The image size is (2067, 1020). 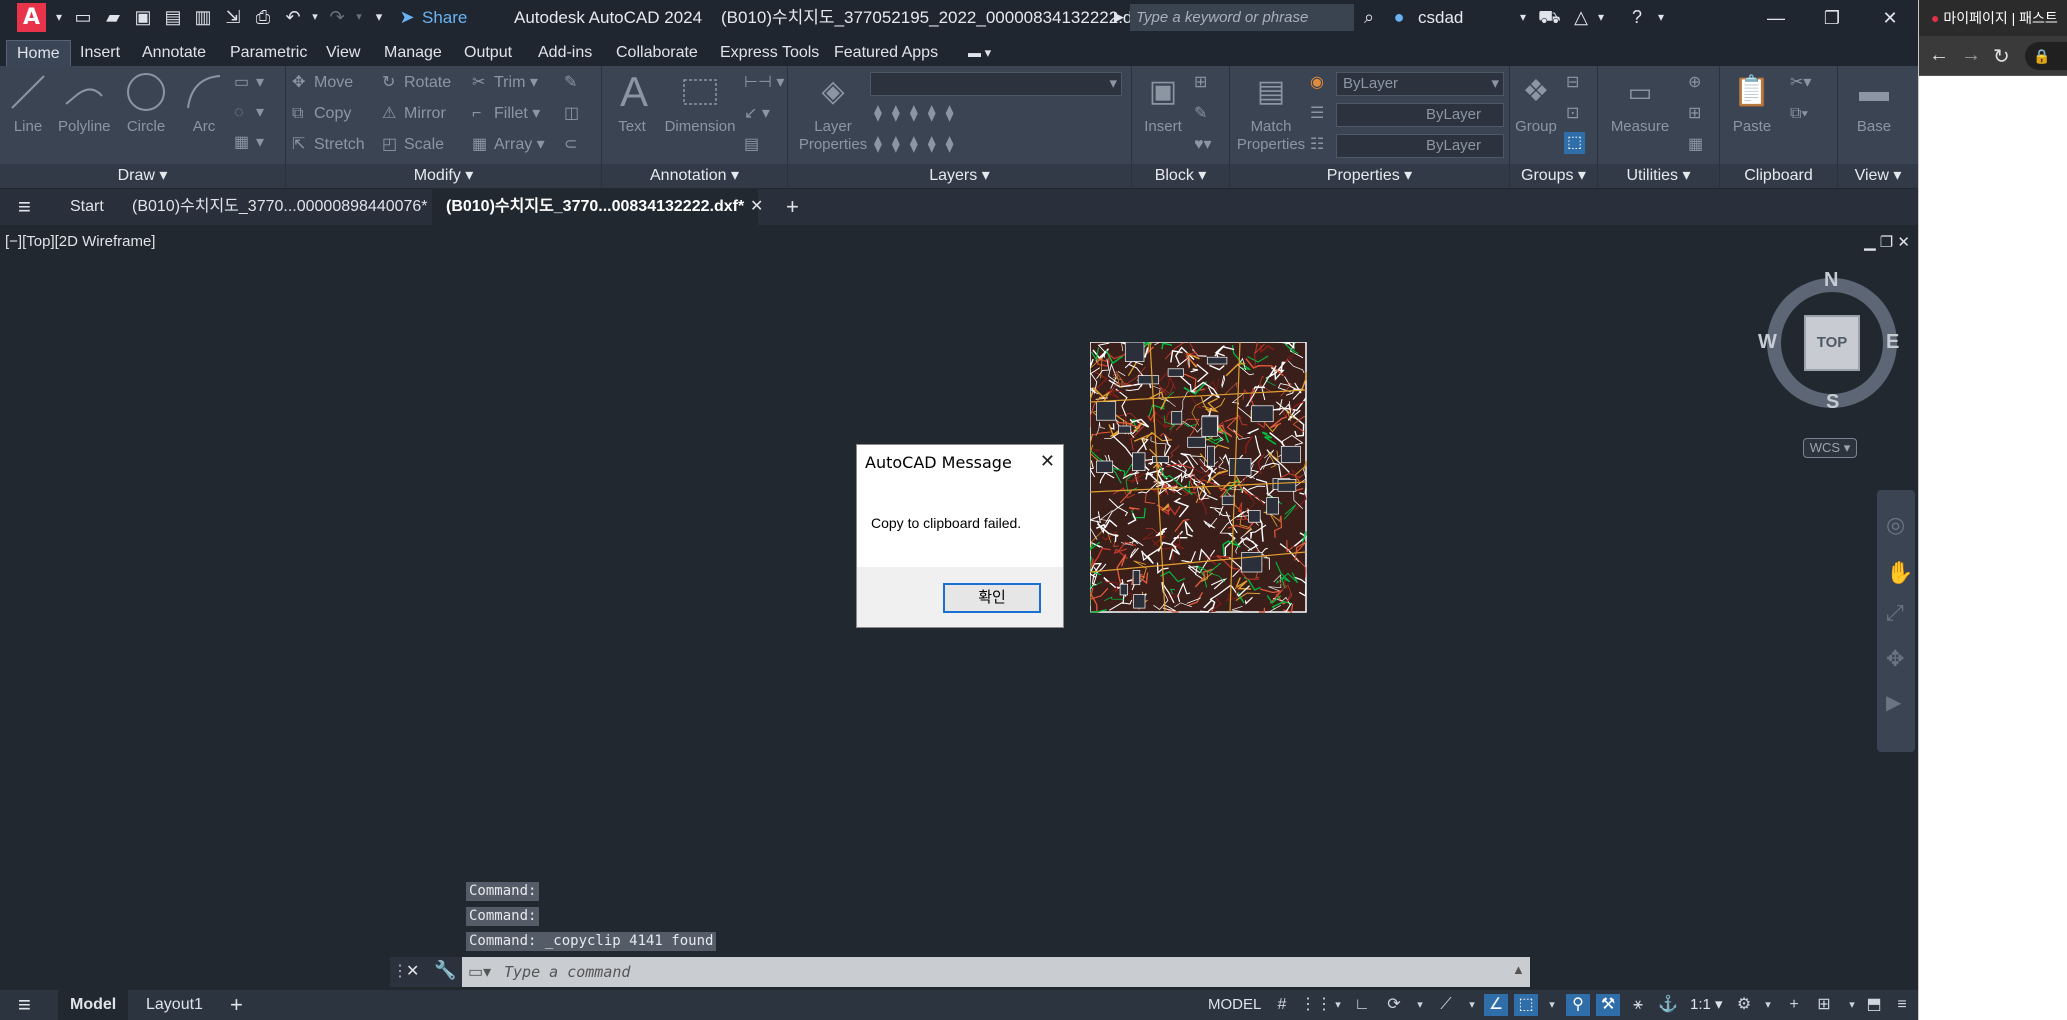 I want to click on paste-tool: 📋 Paste, so click(x=1752, y=103).